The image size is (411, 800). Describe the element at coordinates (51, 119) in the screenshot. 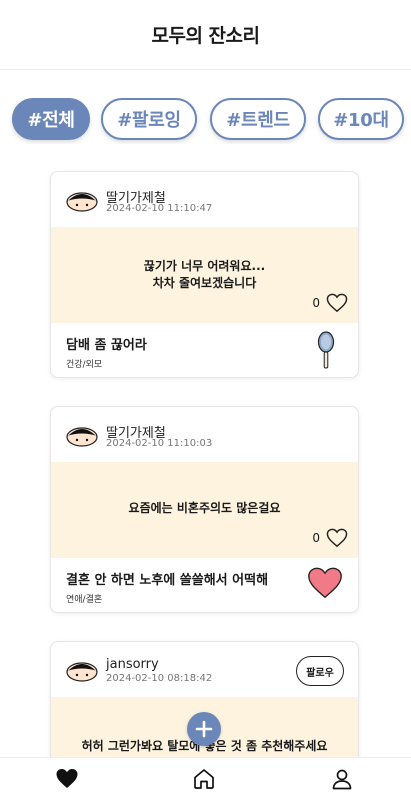

I see `tab-all: #전체` at that location.